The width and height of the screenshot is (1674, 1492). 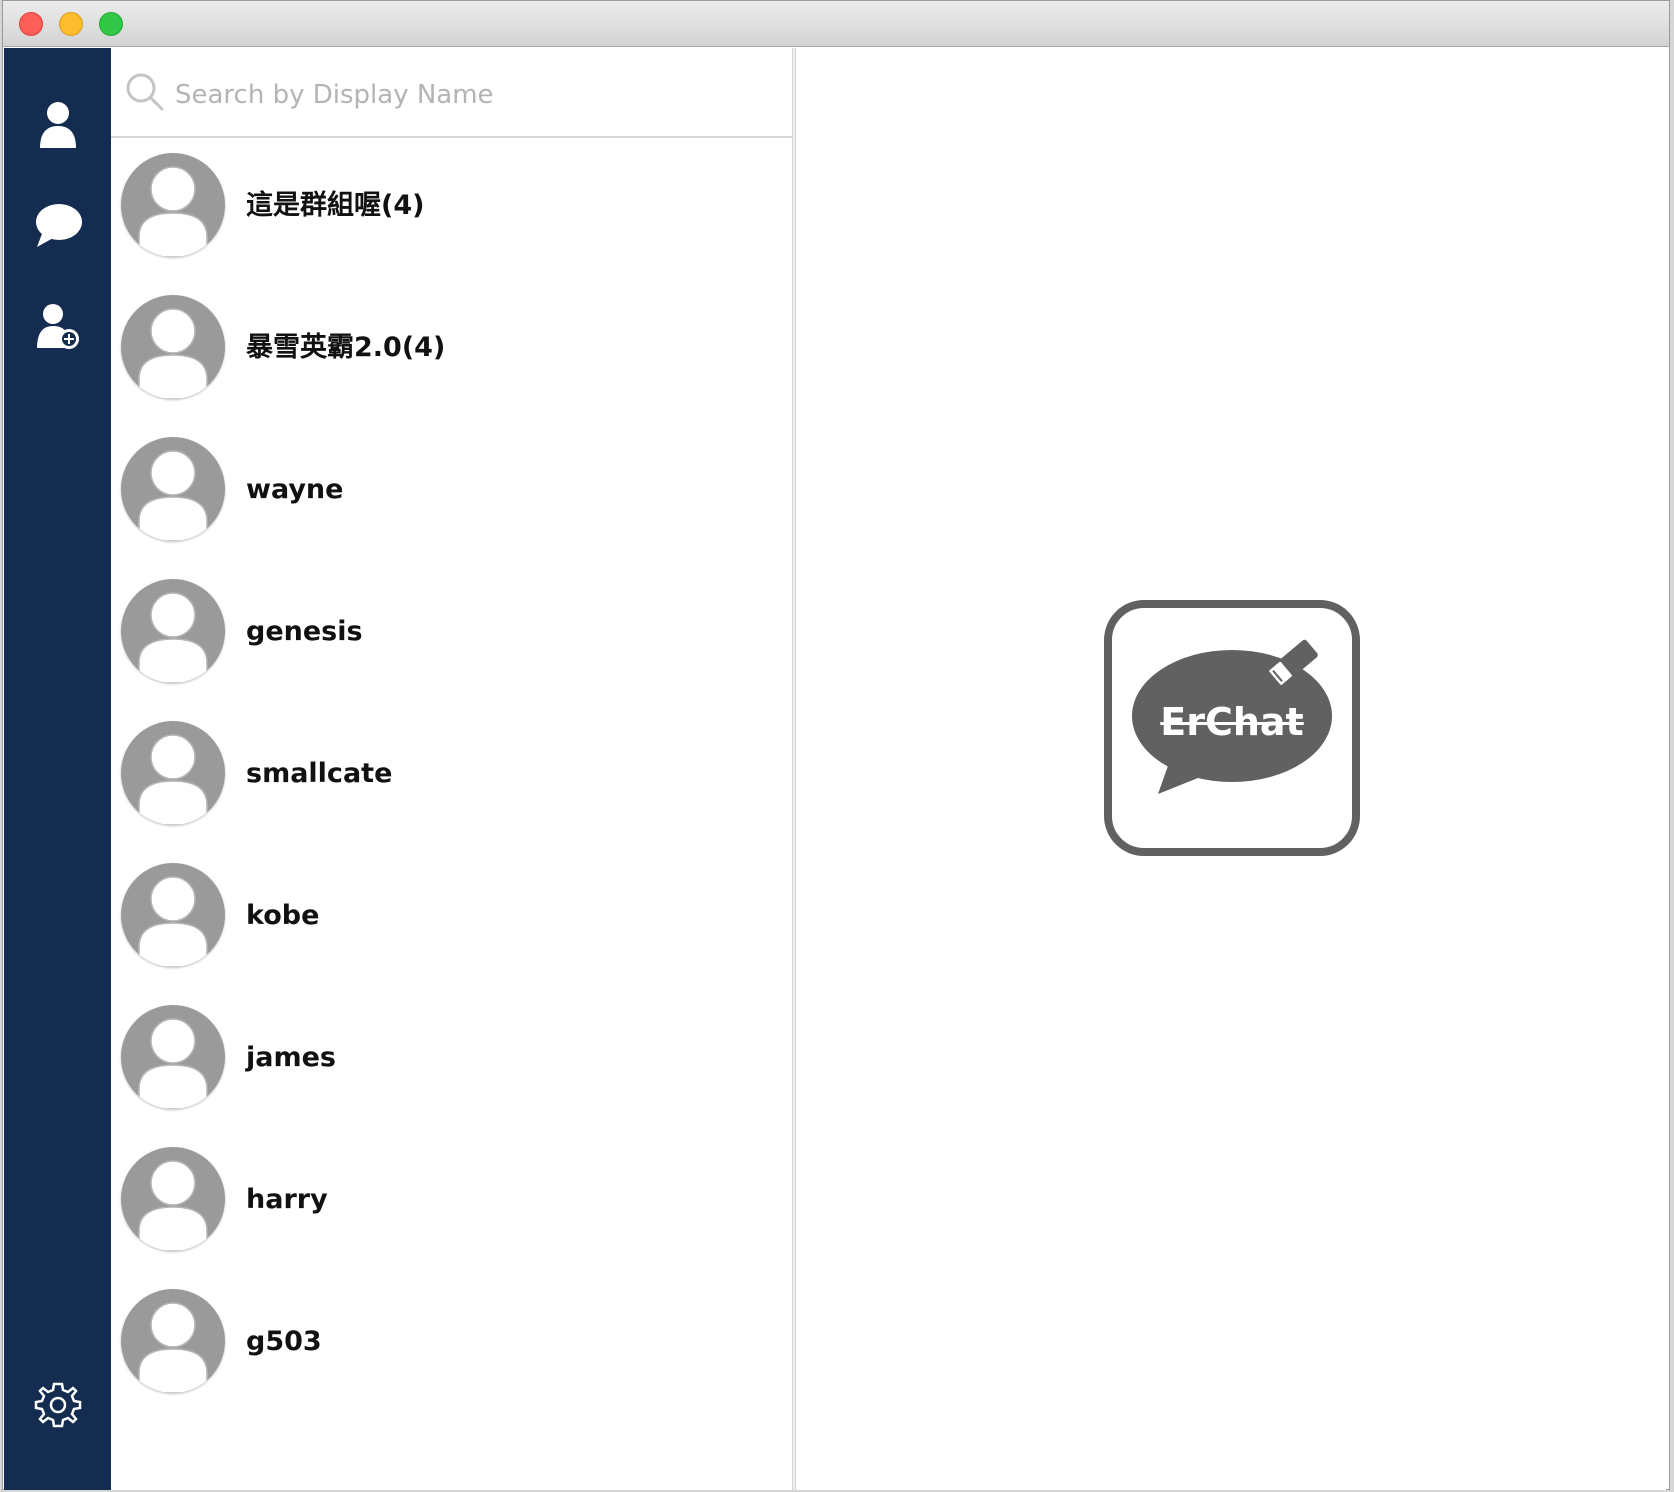 What do you see at coordinates (451, 1205) in the screenshot?
I see `list-item: harry` at bounding box center [451, 1205].